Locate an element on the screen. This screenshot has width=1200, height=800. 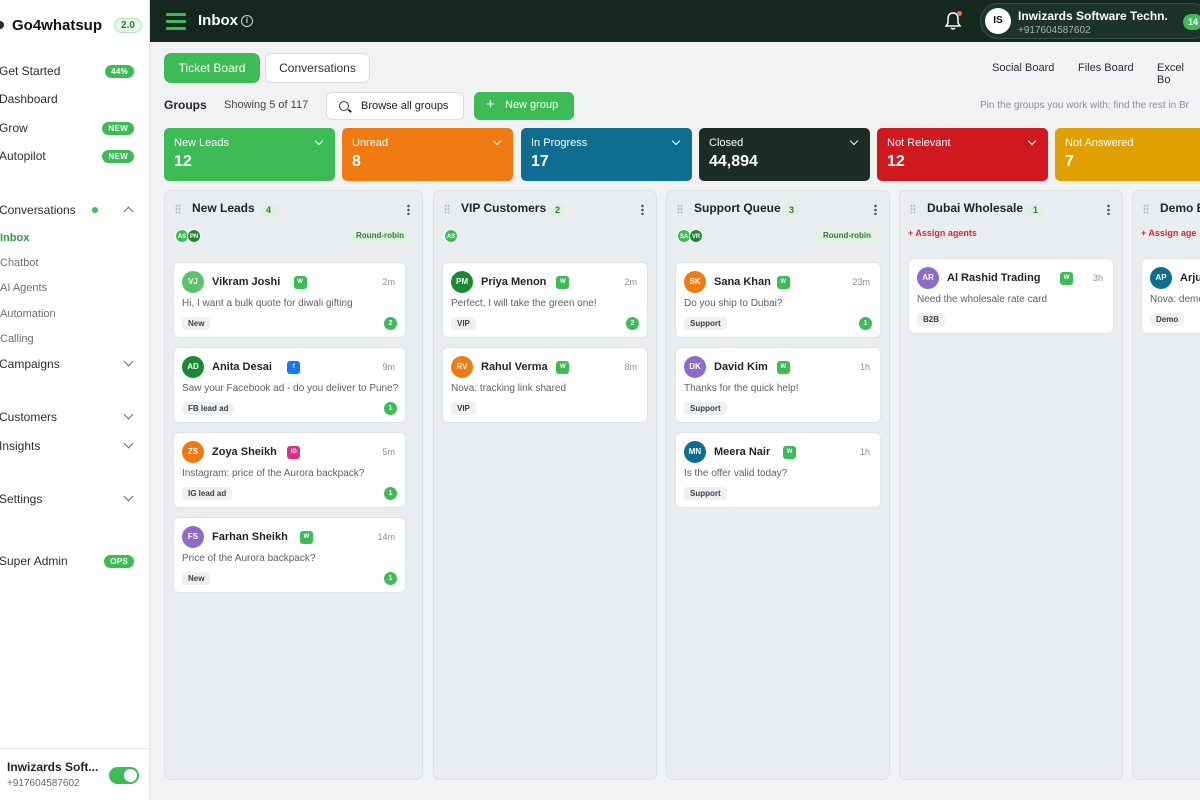
agent-avatars: AS PN is located at coordinates (188, 236).